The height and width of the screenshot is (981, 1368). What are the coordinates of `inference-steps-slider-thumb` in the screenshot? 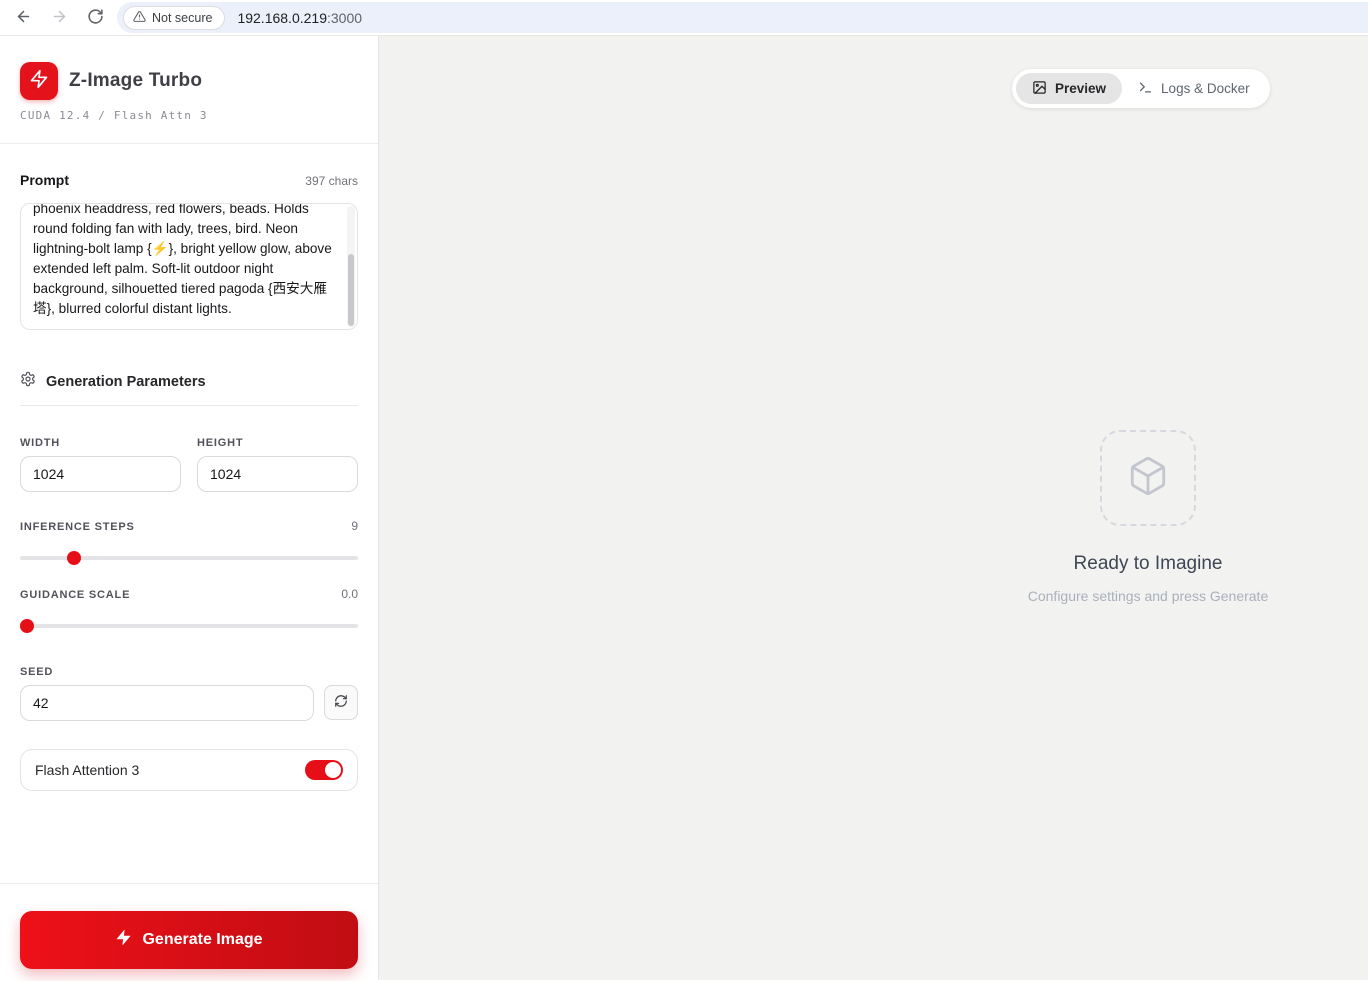 It's located at (74, 558).